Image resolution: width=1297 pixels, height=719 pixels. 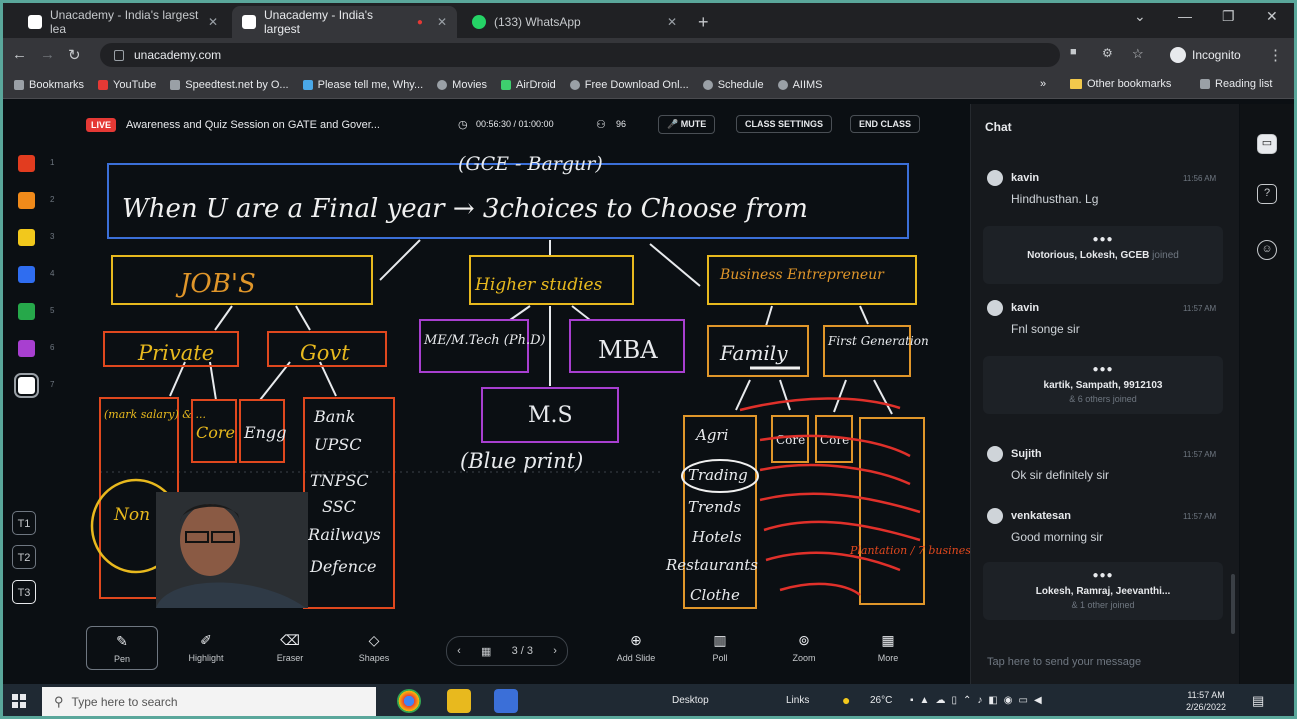 I want to click on temperature: 26°C, so click(x=881, y=700).